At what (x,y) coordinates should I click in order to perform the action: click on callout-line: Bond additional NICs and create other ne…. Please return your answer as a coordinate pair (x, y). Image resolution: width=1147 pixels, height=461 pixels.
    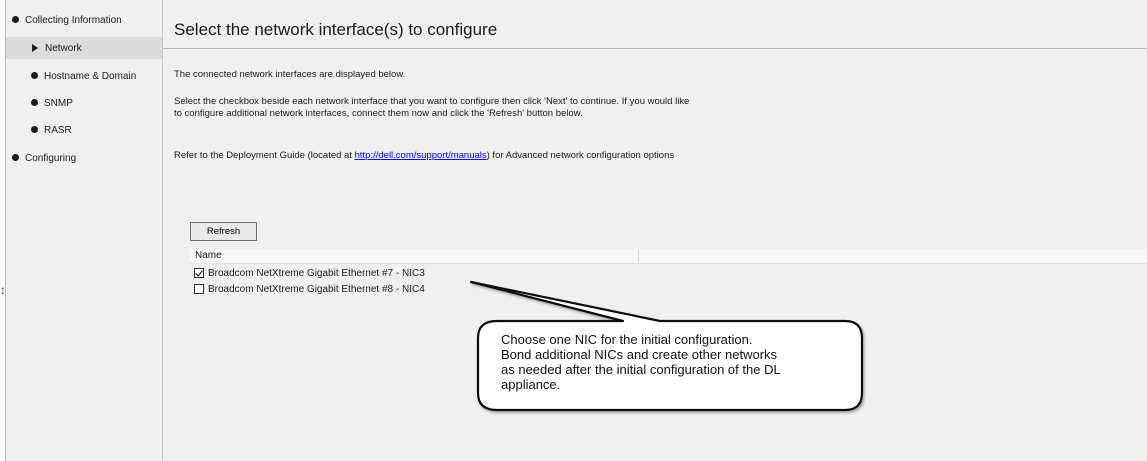
    Looking at the image, I should click on (639, 354).